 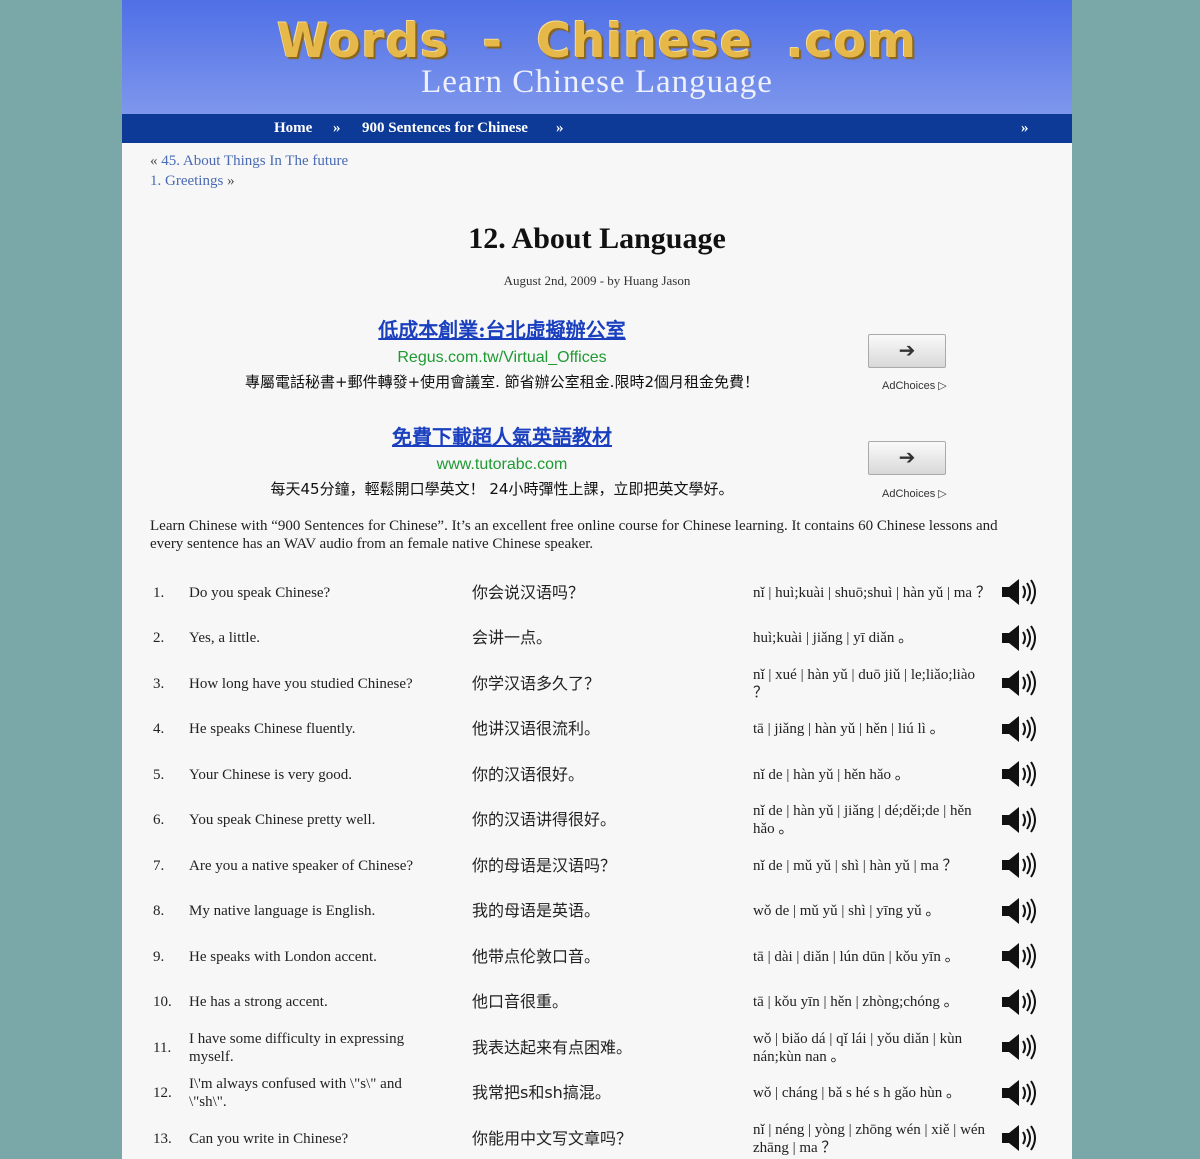 What do you see at coordinates (536, 956) in the screenshot?
I see `chinese-sentence: 他带点伦敦口音。` at bounding box center [536, 956].